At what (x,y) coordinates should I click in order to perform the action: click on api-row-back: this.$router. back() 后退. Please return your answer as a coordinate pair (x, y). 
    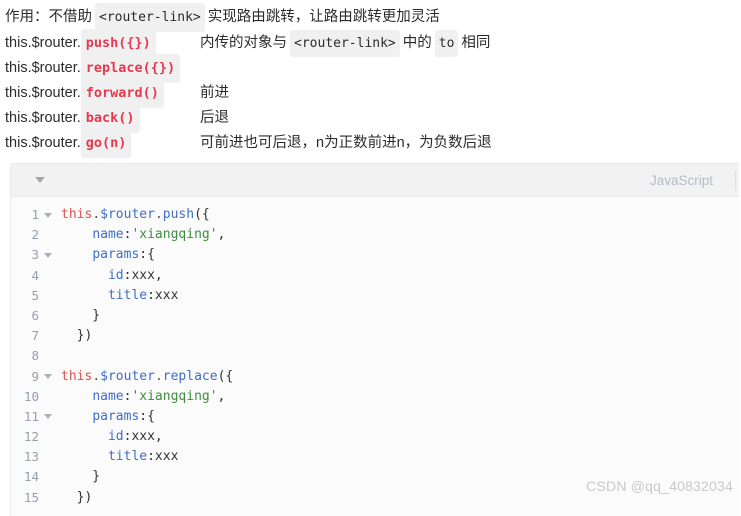
    Looking at the image, I should click on (373, 118).